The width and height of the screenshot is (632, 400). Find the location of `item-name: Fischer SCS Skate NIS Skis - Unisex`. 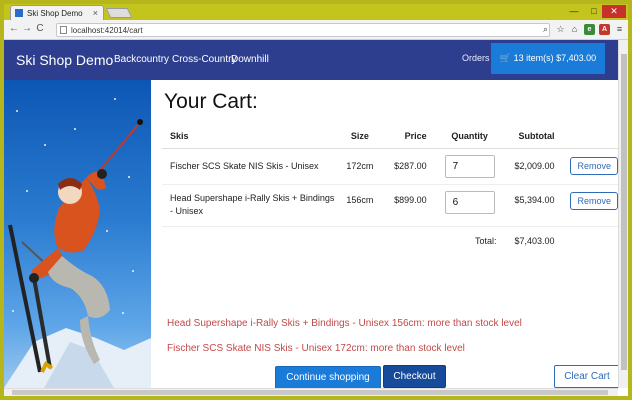

item-name: Fischer SCS Skate NIS Skis - Unisex is located at coordinates (249, 166).